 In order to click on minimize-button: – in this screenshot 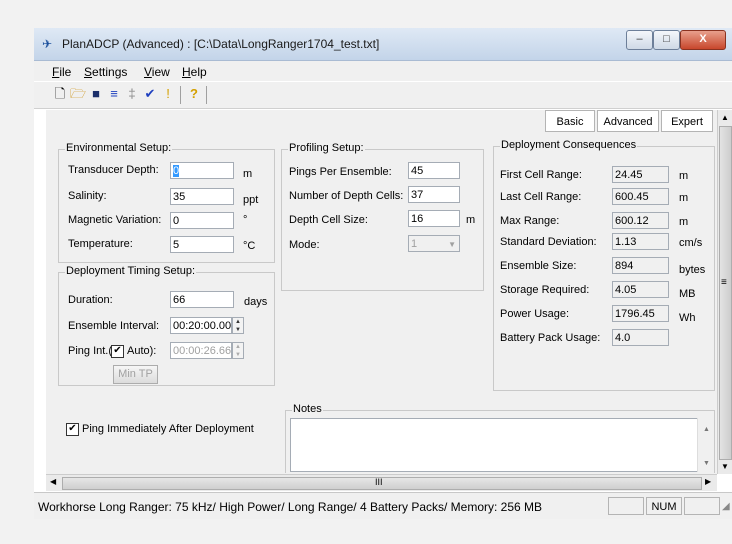, I will do `click(639, 40)`.